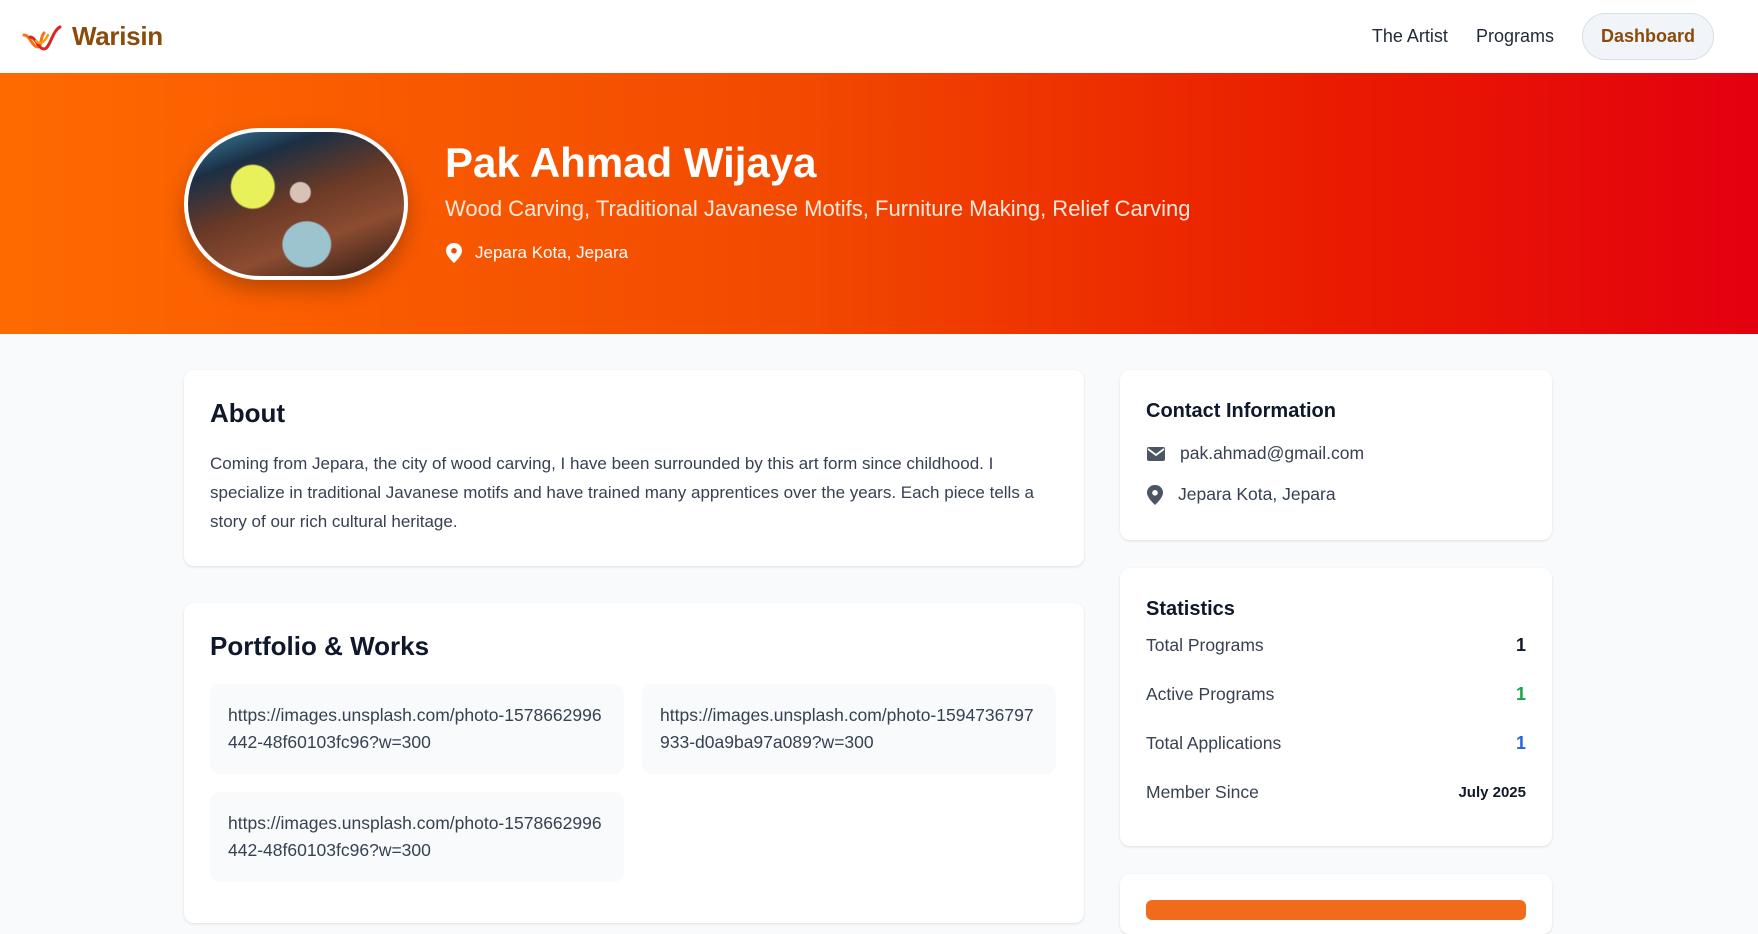 The height and width of the screenshot is (934, 1758). What do you see at coordinates (1336, 743) in the screenshot?
I see `stat-row-total-applications: Total Applications 1` at bounding box center [1336, 743].